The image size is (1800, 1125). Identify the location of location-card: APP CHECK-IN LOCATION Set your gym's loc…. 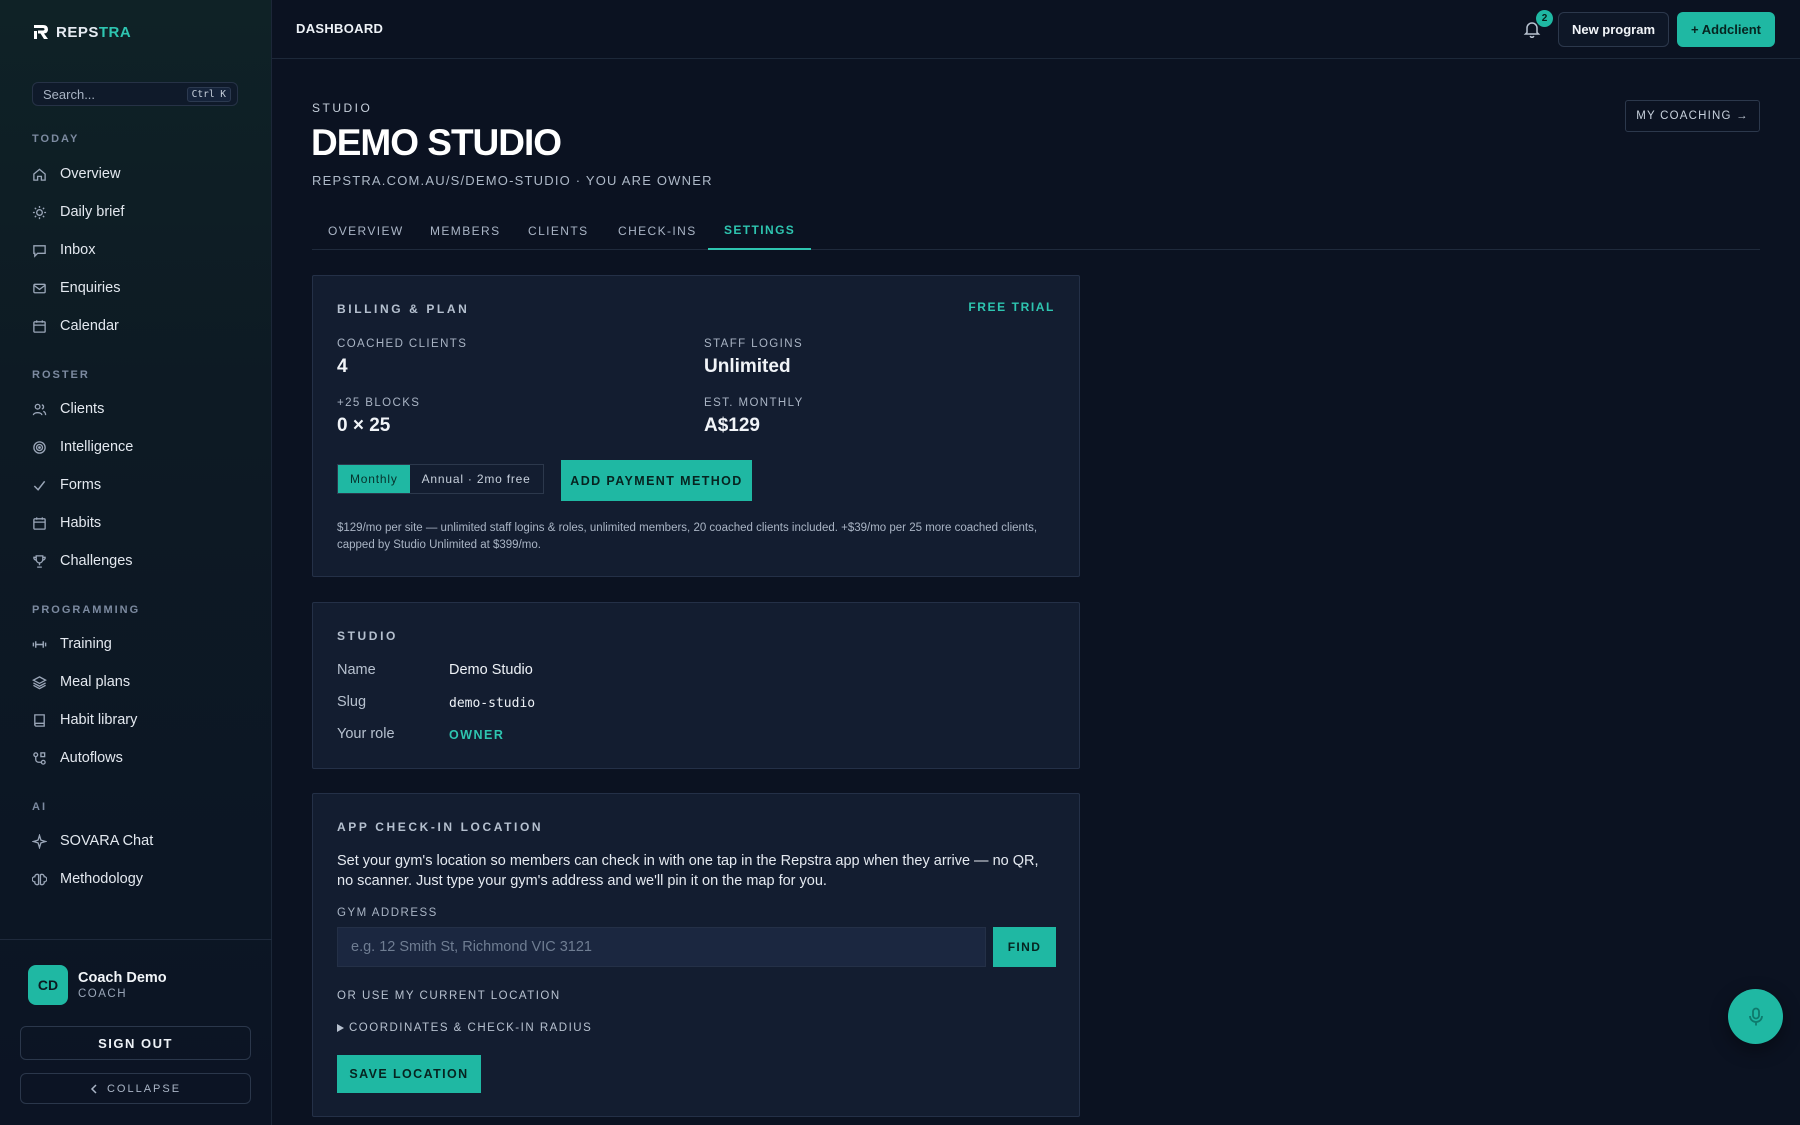
(696, 955).